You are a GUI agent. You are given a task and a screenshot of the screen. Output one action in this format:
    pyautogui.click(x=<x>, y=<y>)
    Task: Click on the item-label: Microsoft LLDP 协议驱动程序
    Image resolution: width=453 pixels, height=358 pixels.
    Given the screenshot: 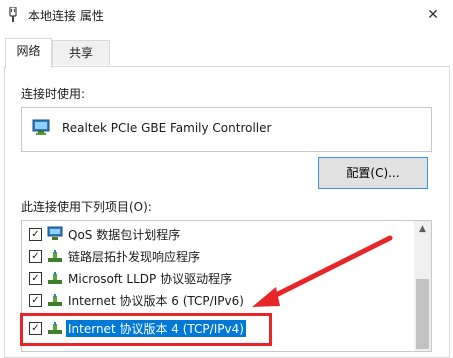 What is the action you would take?
    pyautogui.click(x=150, y=279)
    